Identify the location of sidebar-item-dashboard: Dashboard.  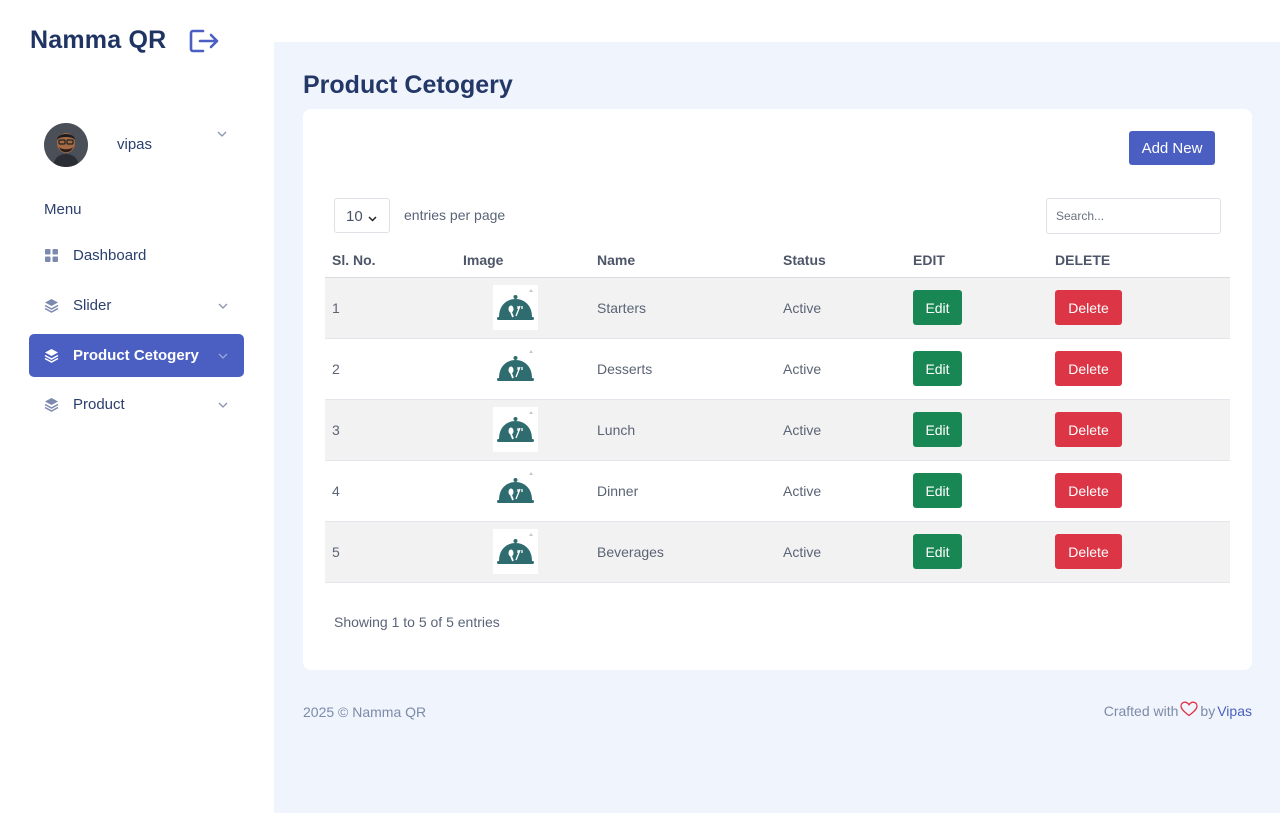
(136, 255).